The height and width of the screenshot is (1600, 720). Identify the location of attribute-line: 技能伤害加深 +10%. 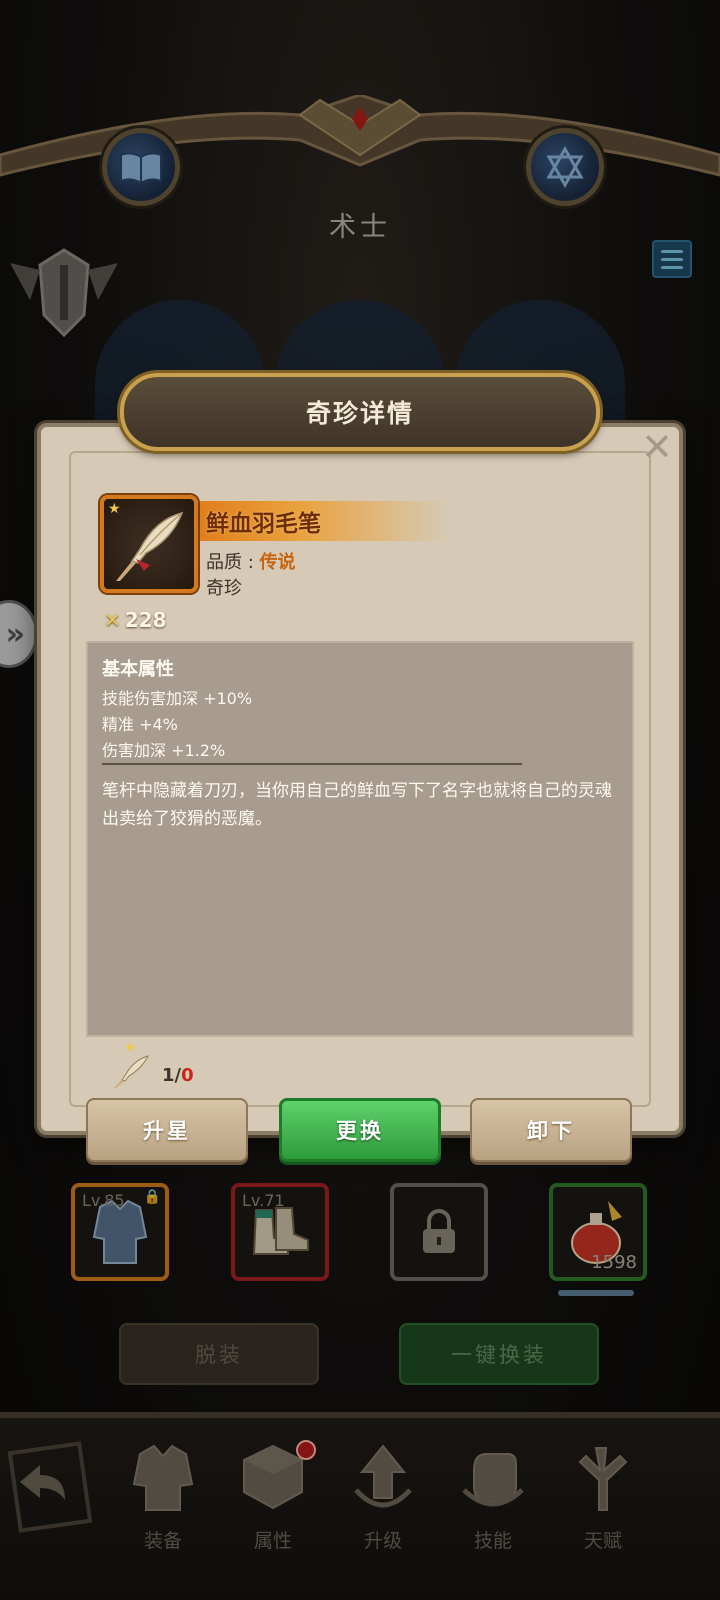
(177, 698).